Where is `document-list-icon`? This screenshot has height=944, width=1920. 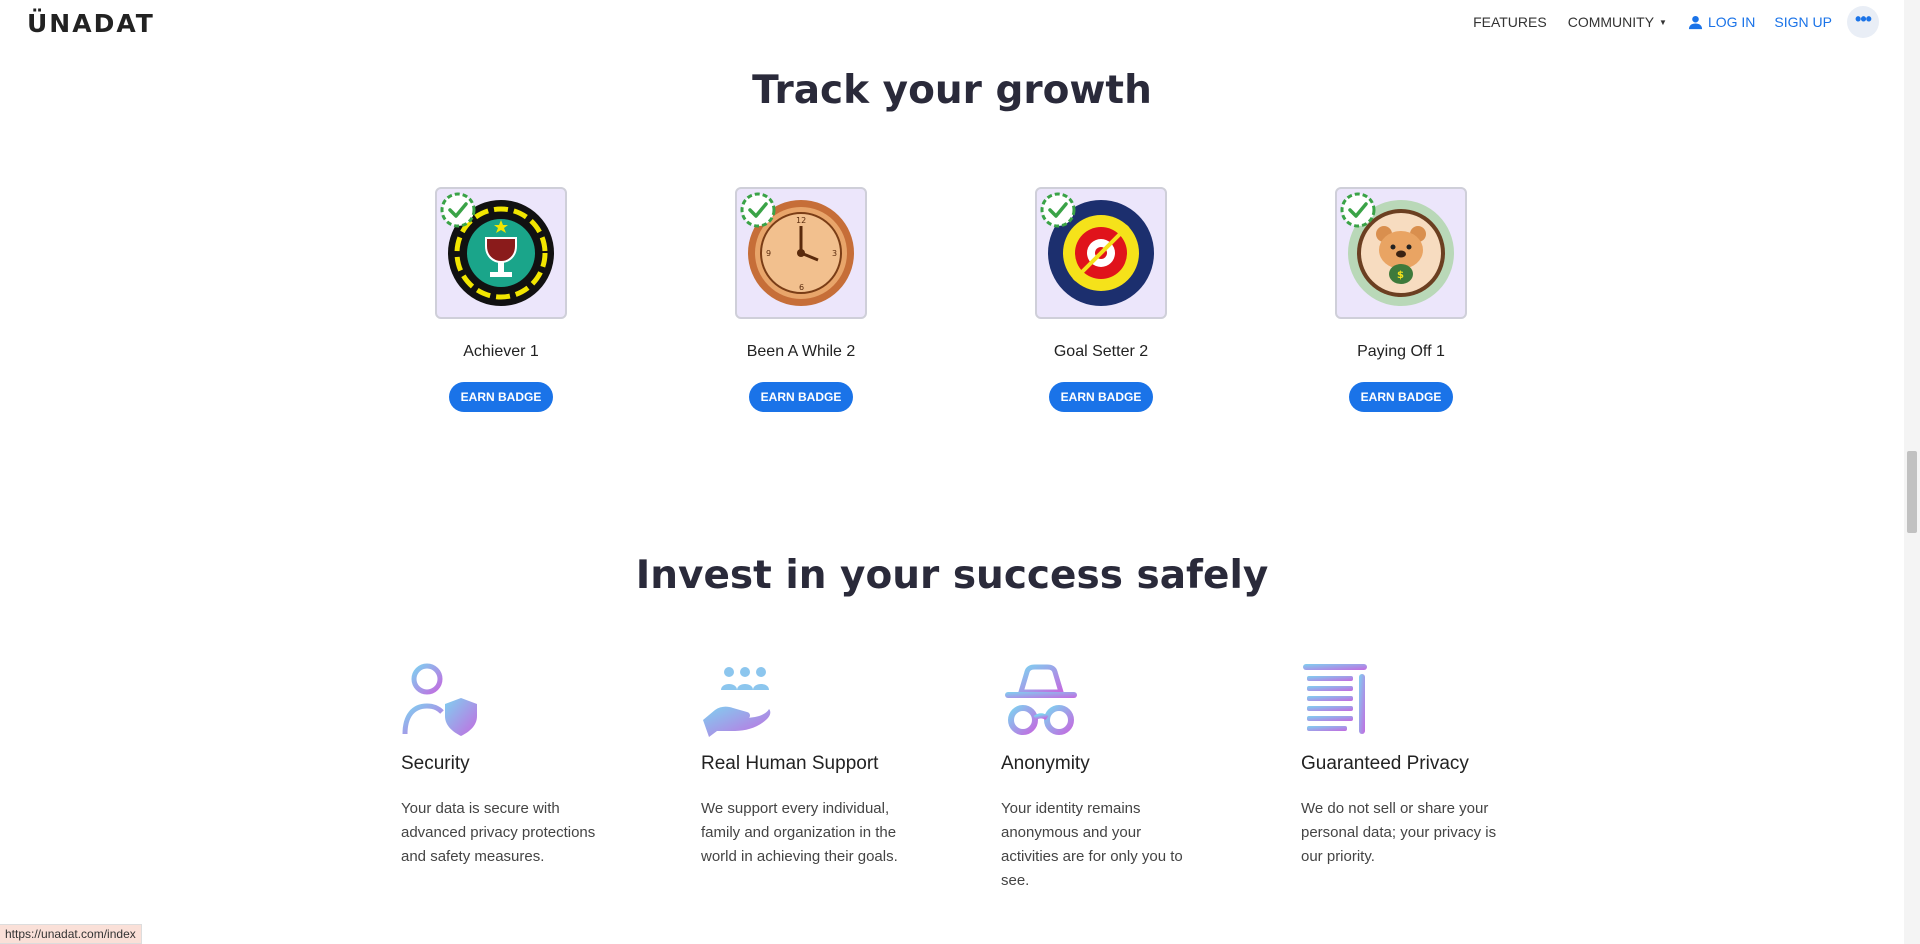 document-list-icon is located at coordinates (1335, 699).